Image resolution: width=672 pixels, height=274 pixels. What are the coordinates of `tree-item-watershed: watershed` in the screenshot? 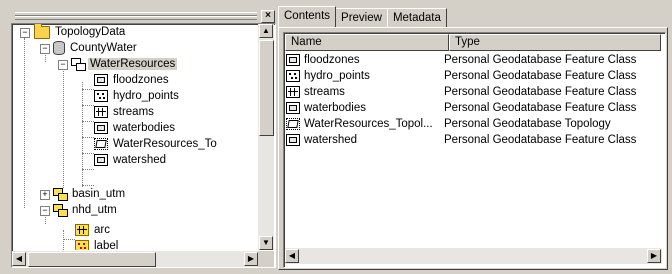 It's located at (131, 160).